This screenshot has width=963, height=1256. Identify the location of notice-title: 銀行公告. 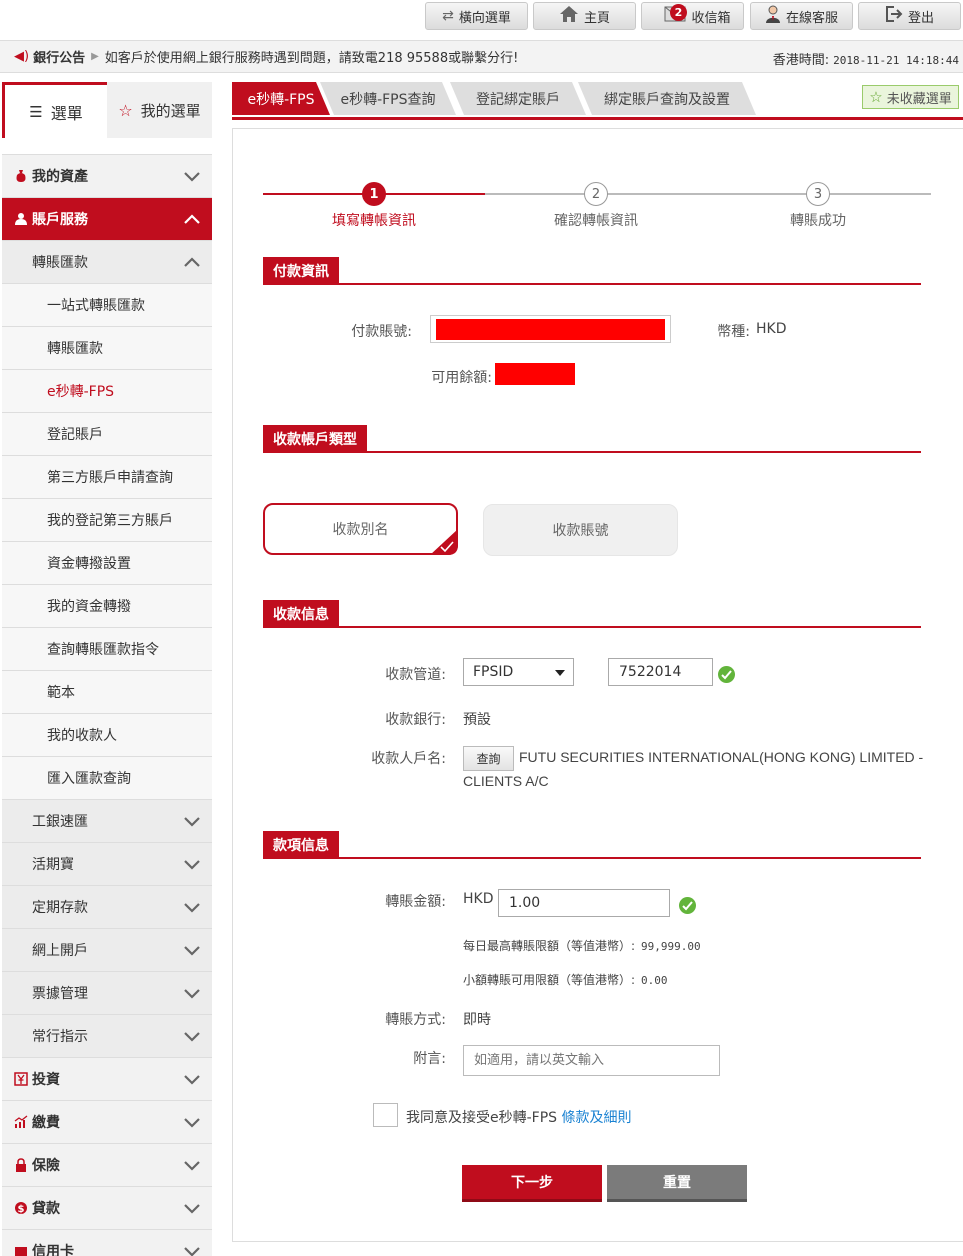
(59, 58).